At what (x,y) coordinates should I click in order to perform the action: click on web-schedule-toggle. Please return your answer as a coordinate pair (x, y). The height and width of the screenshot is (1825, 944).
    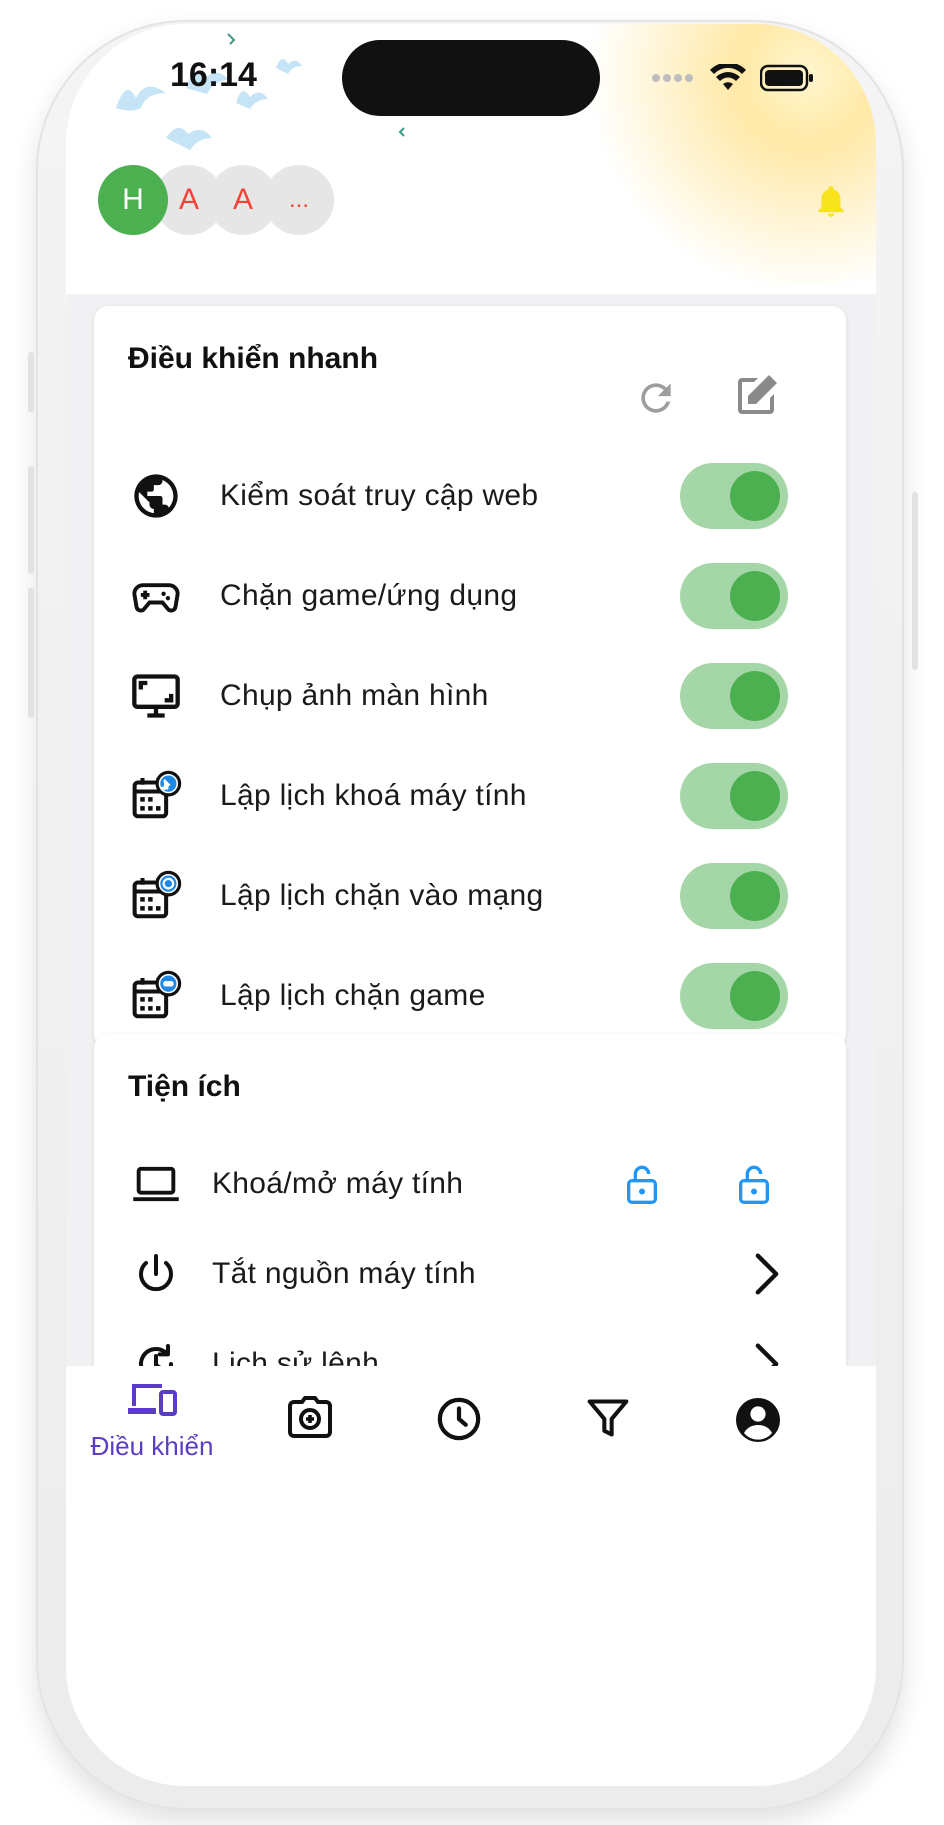
    Looking at the image, I should click on (734, 896).